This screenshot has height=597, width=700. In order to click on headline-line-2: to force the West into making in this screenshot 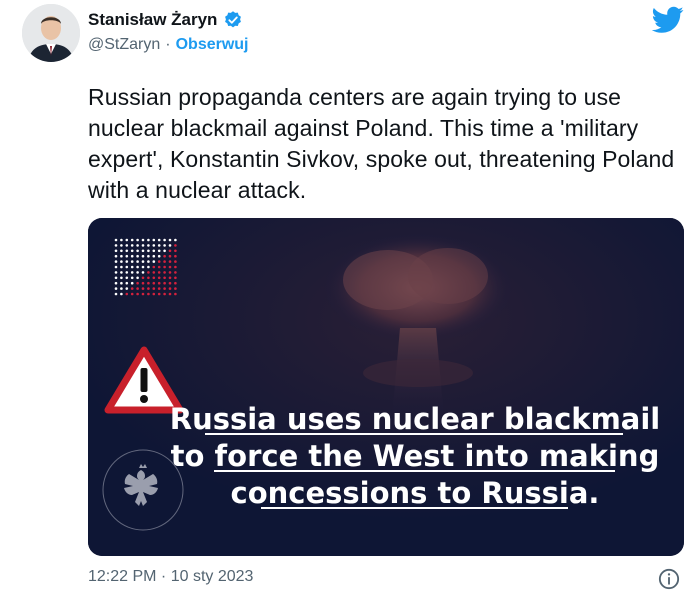, I will do `click(415, 456)`.